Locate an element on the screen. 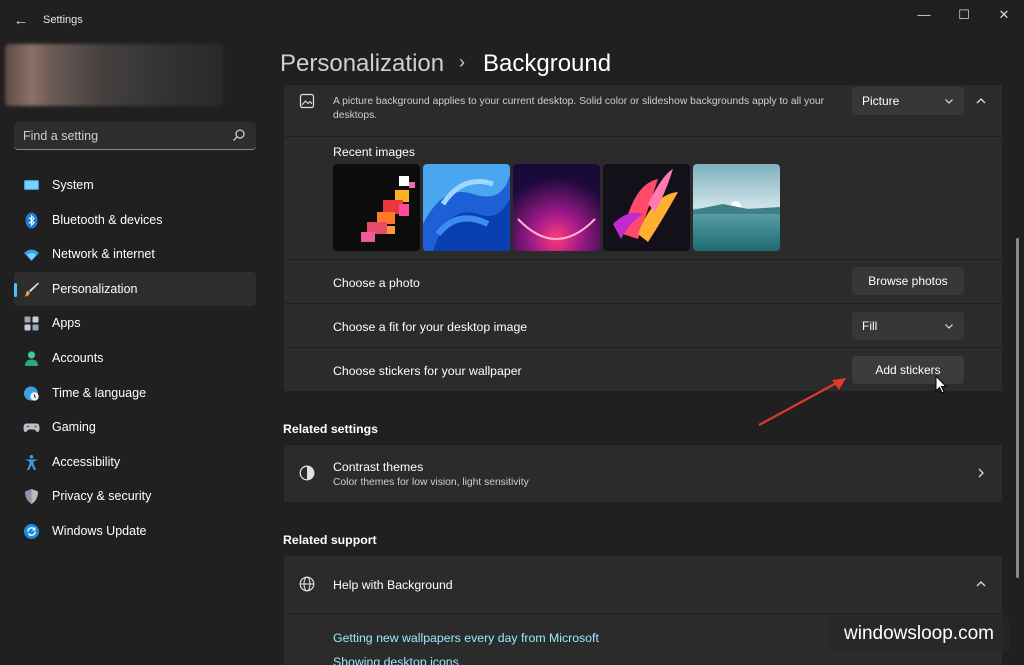  recent-image-3-art is located at coordinates (556, 207).